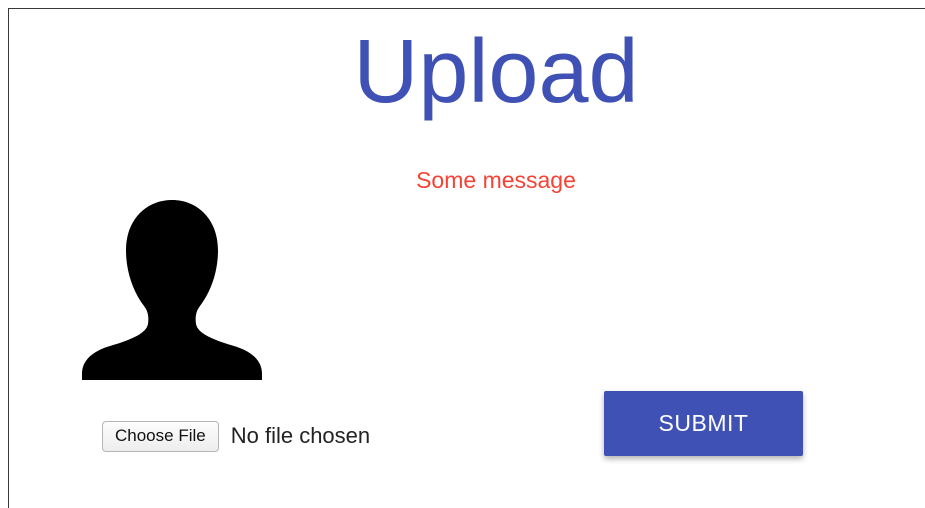  I want to click on submit-button: SUBMIT, so click(703, 423).